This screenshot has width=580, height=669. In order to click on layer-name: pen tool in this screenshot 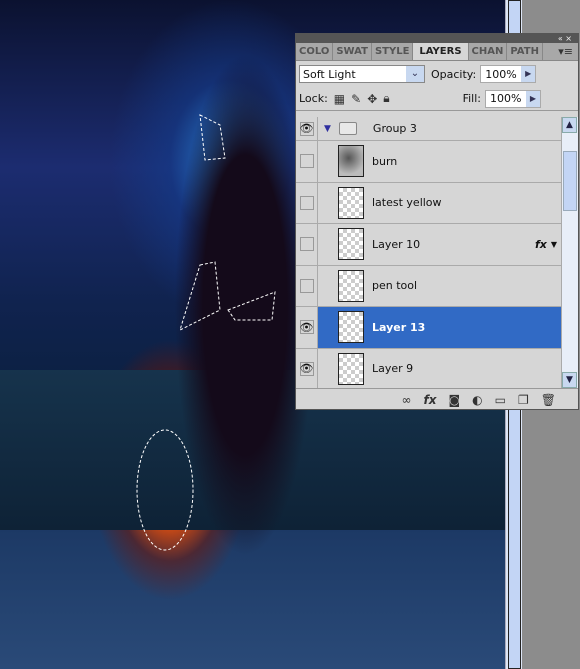, I will do `click(395, 286)`.